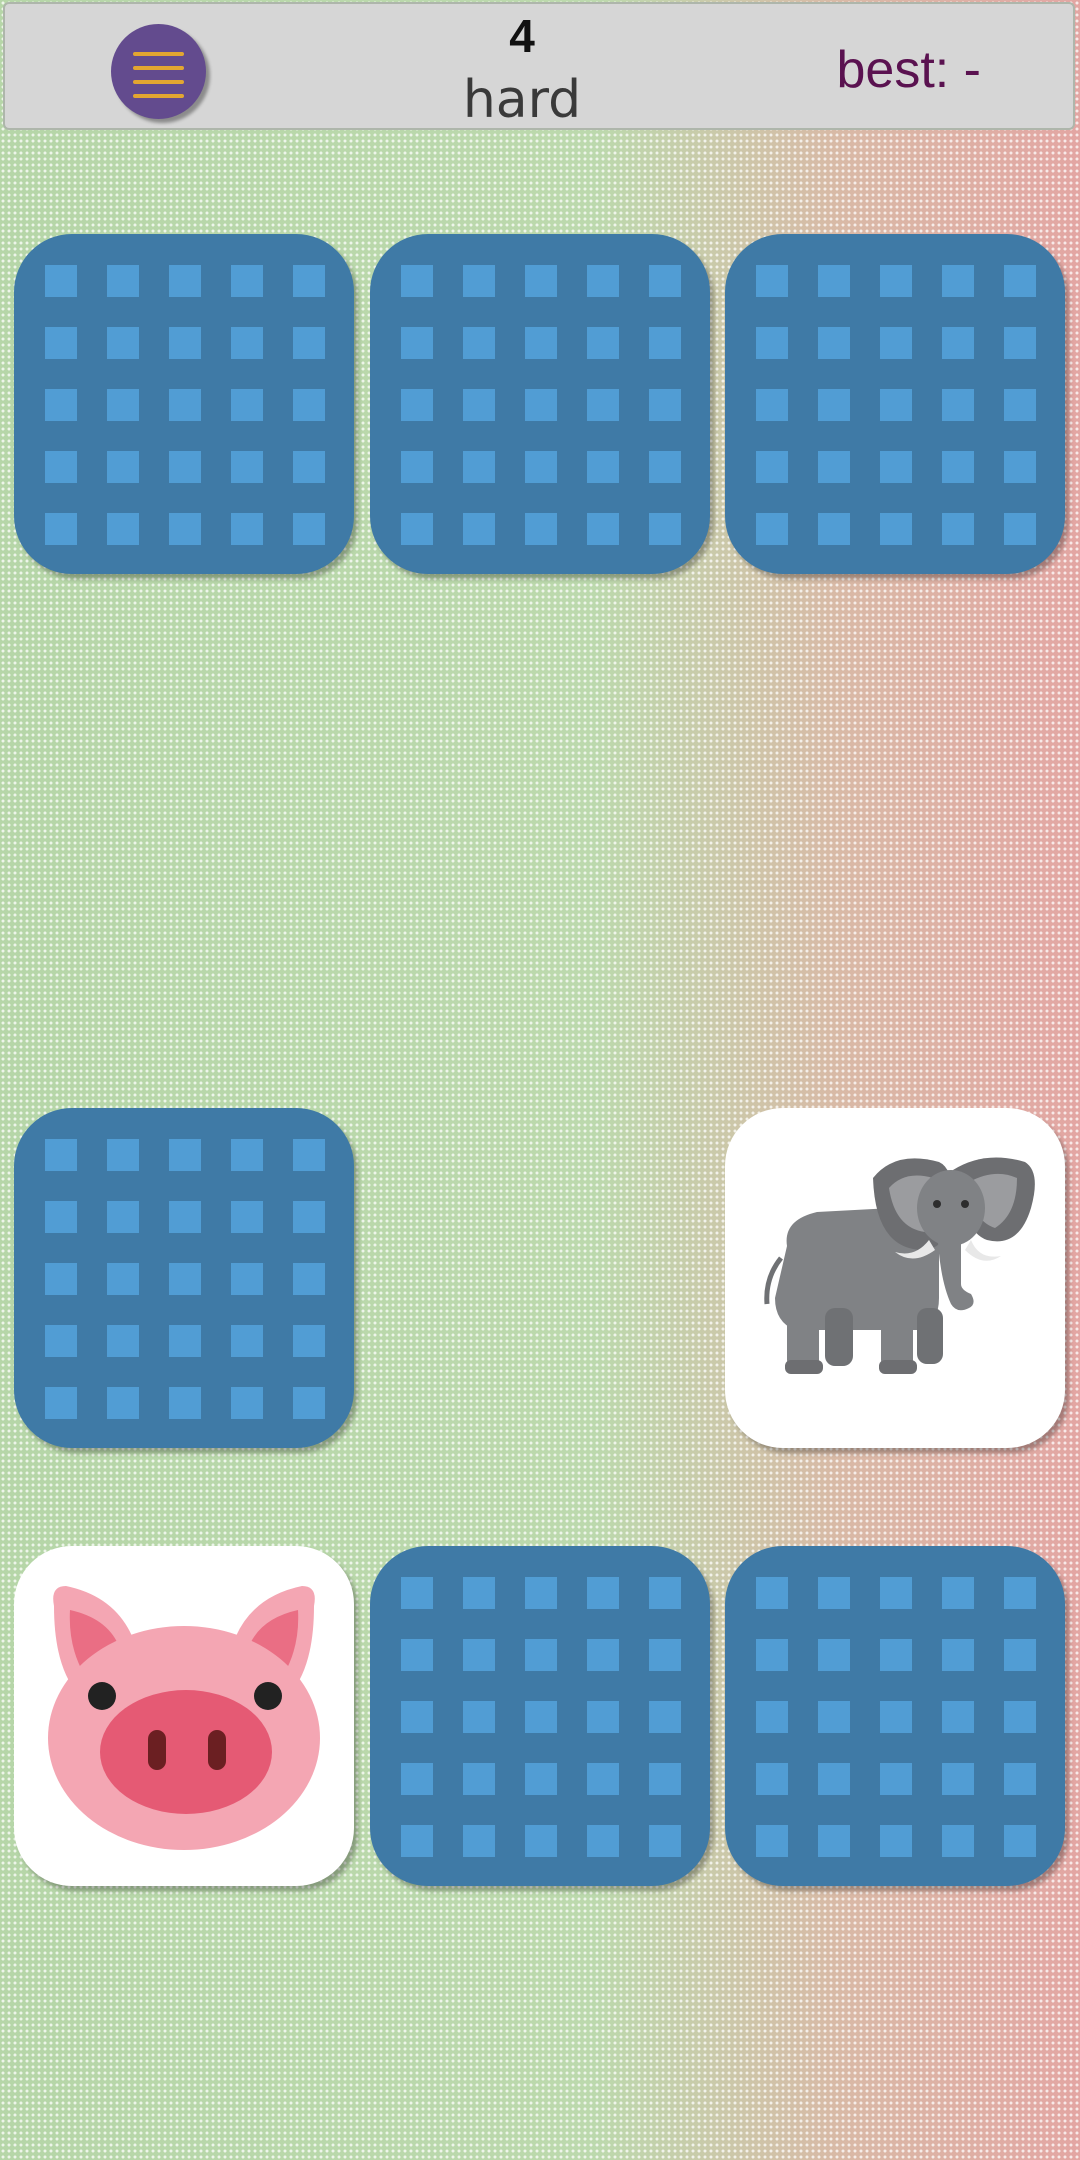 The width and height of the screenshot is (1080, 2160). Describe the element at coordinates (158, 68) in the screenshot. I see `hamburger-icon-line` at that location.